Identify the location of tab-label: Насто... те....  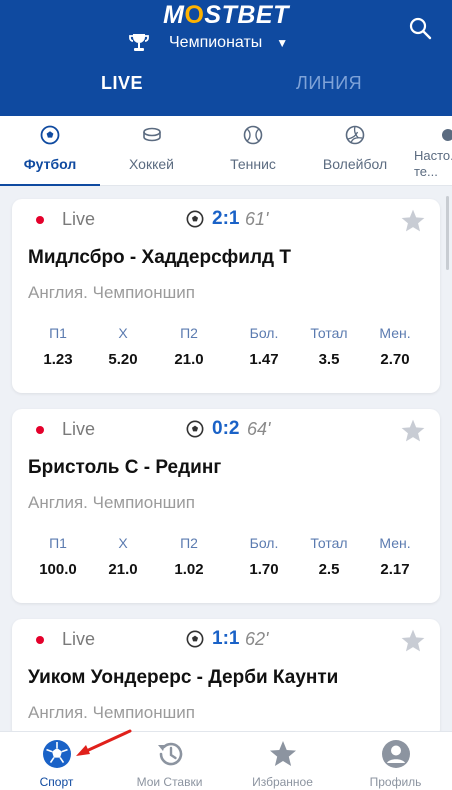
(433, 163).